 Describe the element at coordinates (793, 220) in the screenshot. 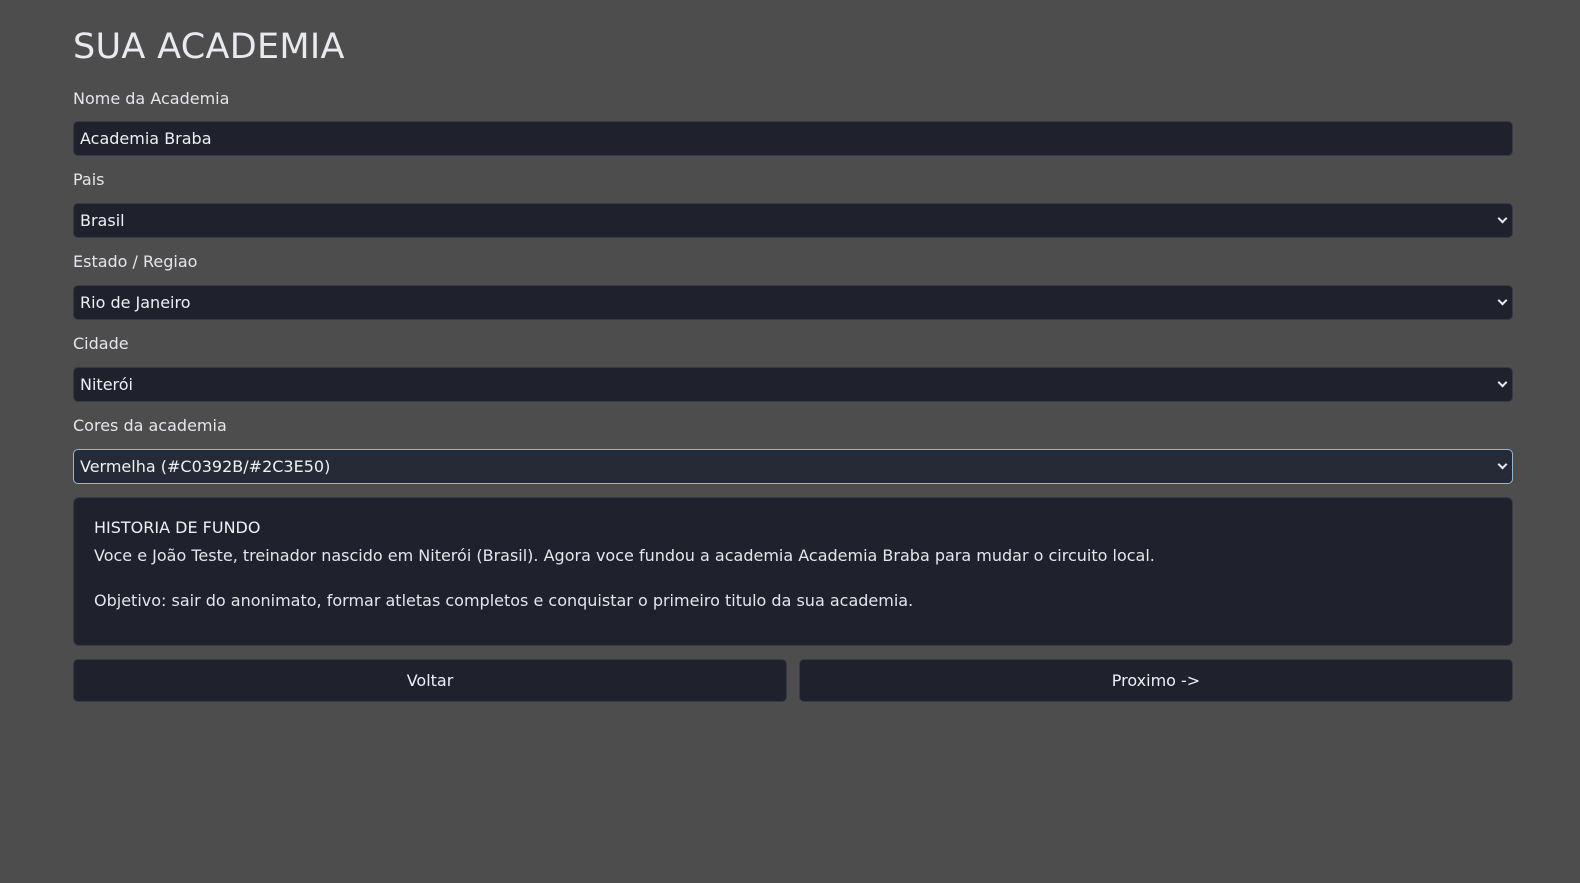

I see `country-select: Brasil` at that location.